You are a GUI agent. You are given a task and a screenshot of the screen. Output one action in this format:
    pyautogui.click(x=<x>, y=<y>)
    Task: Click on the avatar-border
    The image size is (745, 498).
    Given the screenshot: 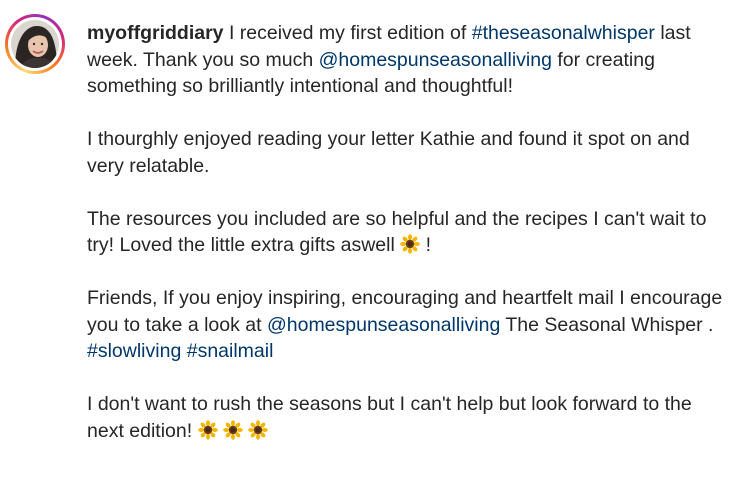 What is the action you would take?
    pyautogui.click(x=35, y=44)
    